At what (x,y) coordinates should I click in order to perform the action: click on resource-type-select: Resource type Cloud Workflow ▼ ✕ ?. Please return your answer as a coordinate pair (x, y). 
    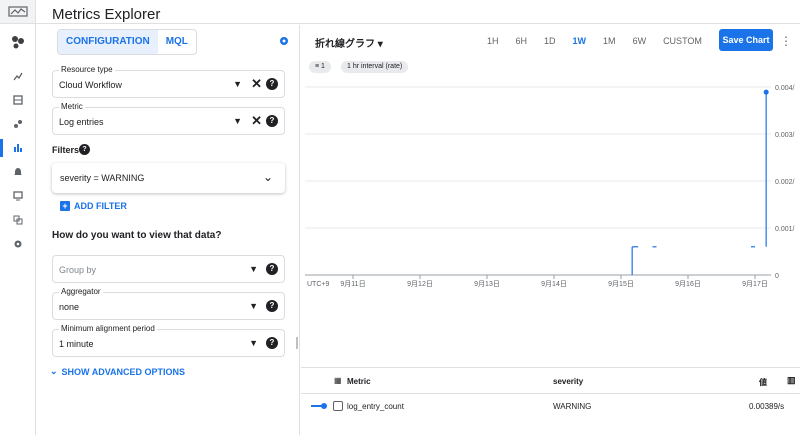
    Looking at the image, I should click on (168, 81).